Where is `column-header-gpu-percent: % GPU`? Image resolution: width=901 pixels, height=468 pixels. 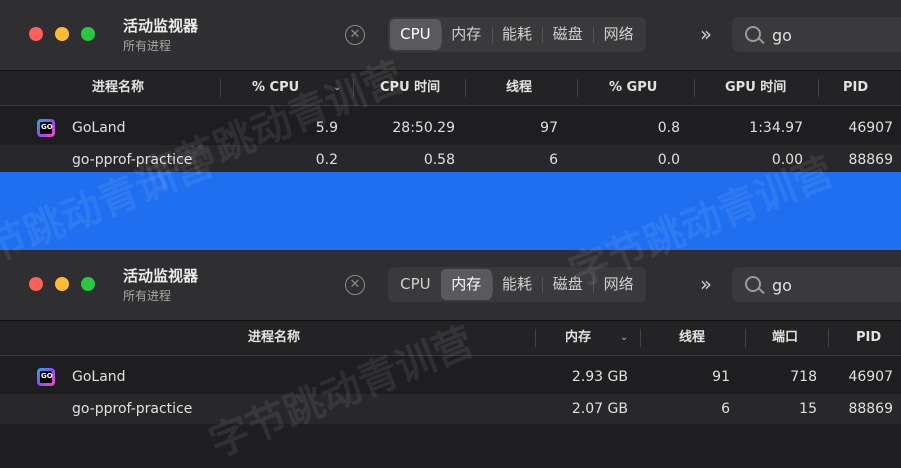 column-header-gpu-percent: % GPU is located at coordinates (633, 88).